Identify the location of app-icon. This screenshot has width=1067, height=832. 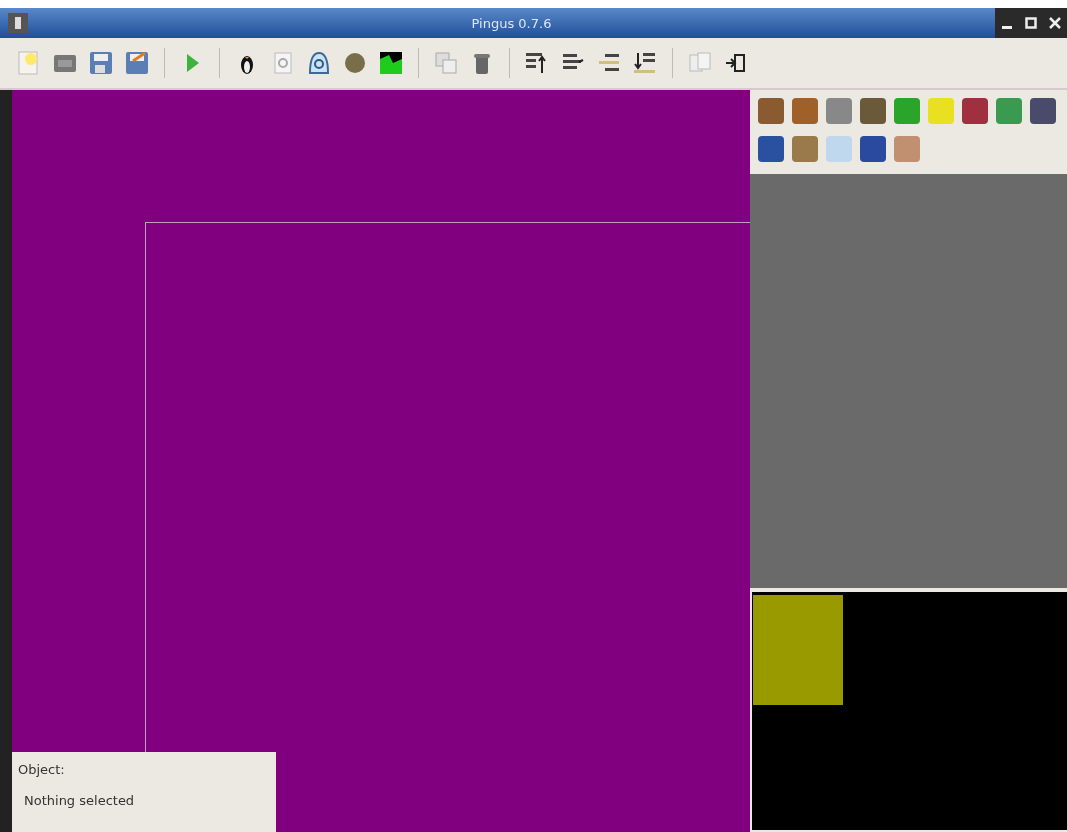
(18, 23).